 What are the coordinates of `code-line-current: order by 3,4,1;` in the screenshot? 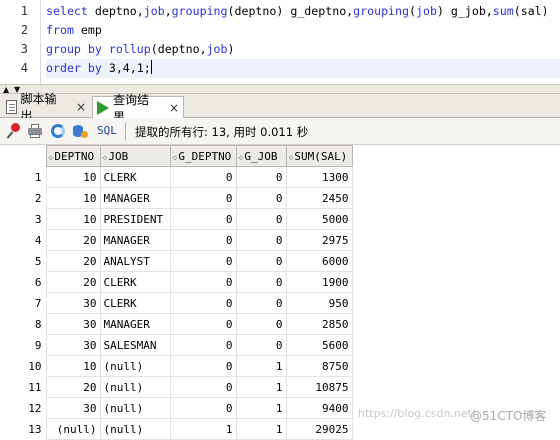 It's located at (303, 68).